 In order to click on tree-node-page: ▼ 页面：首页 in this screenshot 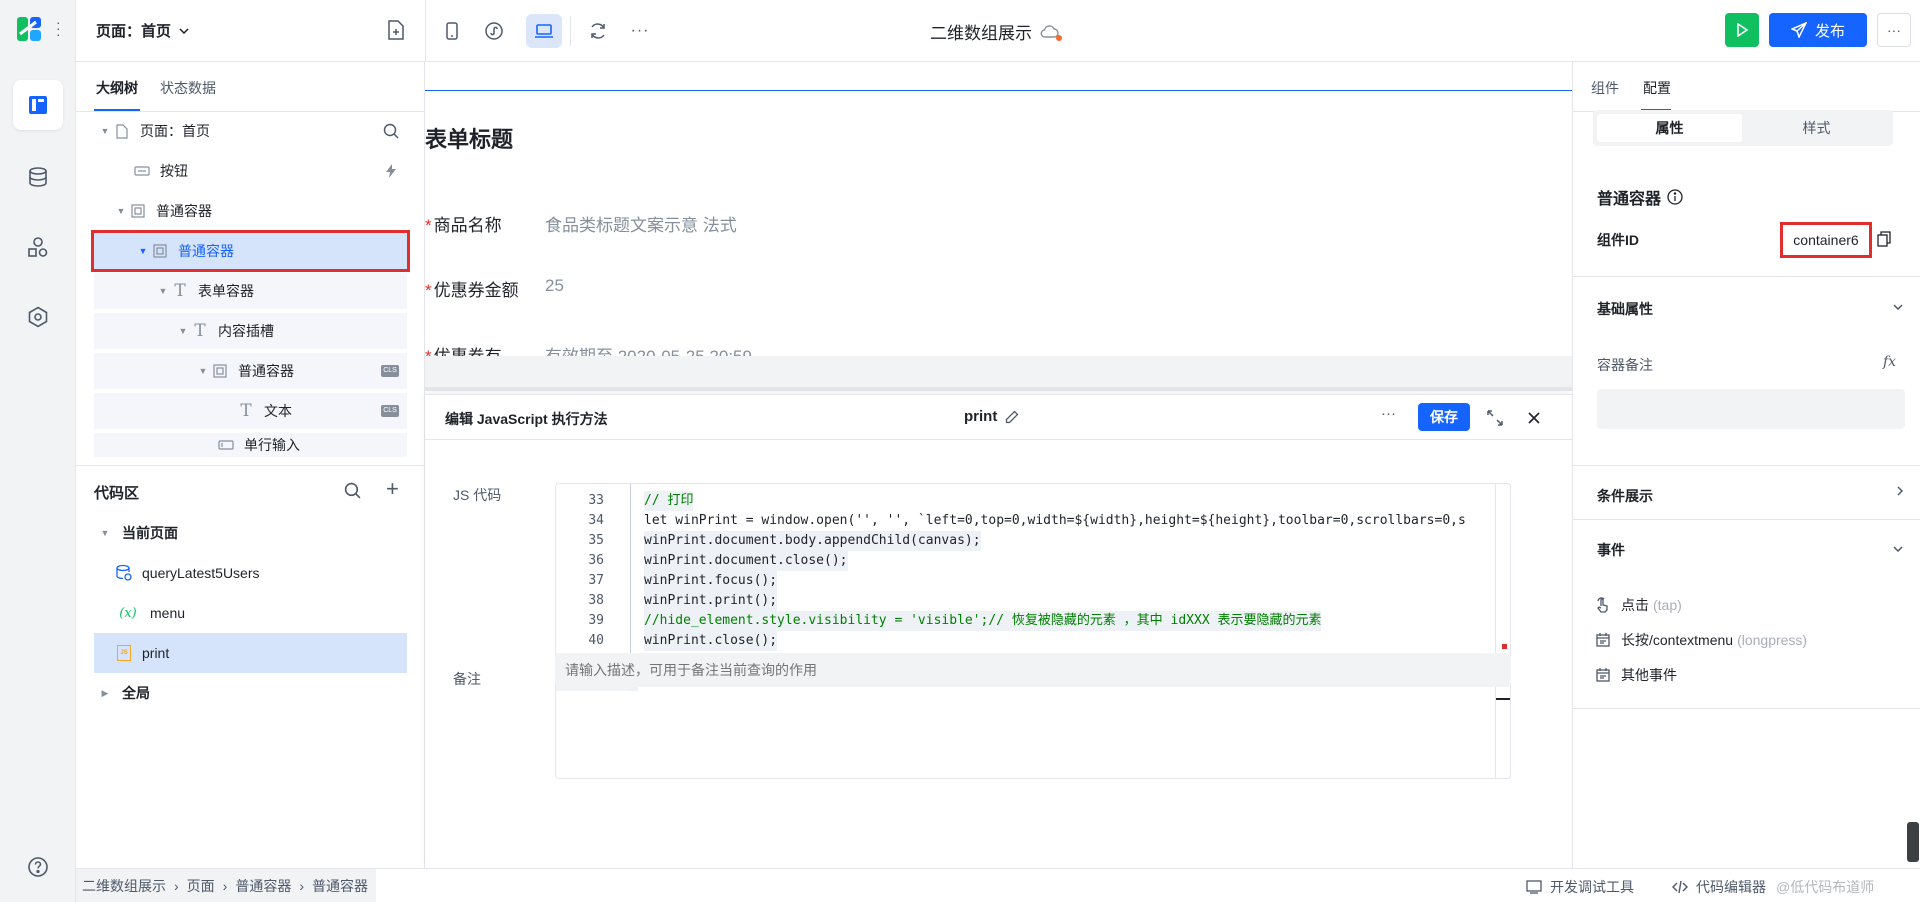, I will do `click(250, 131)`.